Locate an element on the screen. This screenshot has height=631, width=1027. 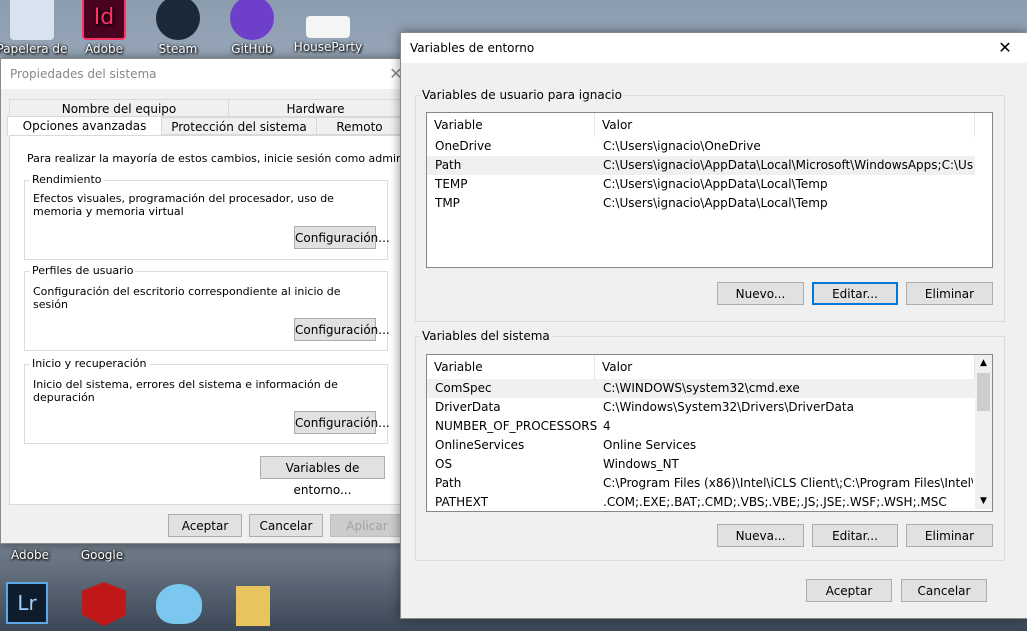
scroll-down-icon: ▼ is located at coordinates (983, 501).